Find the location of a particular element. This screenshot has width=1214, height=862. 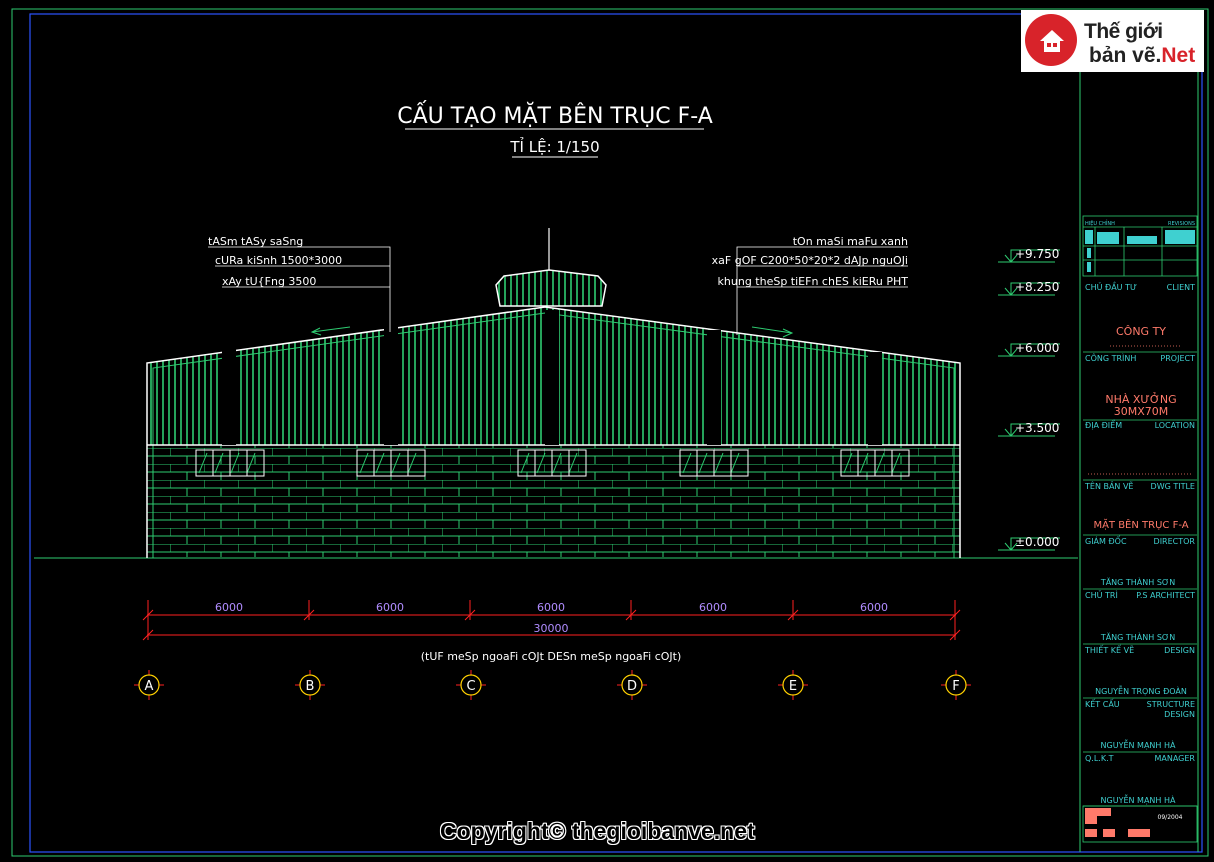

axis-c: C is located at coordinates (470, 686).